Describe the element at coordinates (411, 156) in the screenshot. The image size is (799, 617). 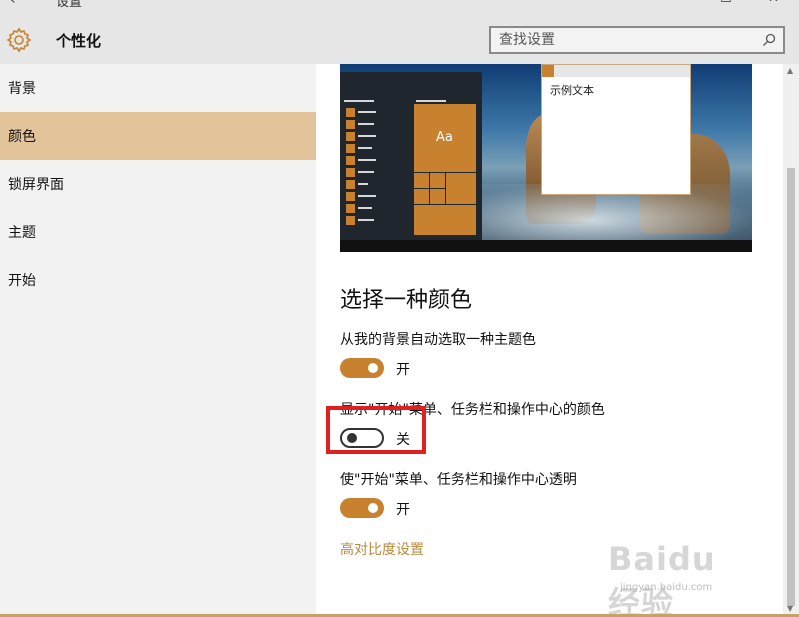
I see `preview-start-menu: Aa` at that location.